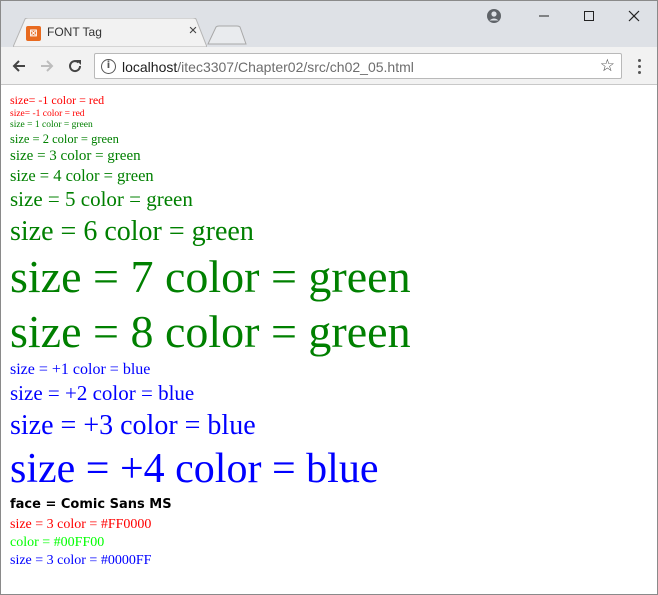 The width and height of the screenshot is (658, 595). I want to click on font-line: size = +3 color = blue, so click(133, 425).